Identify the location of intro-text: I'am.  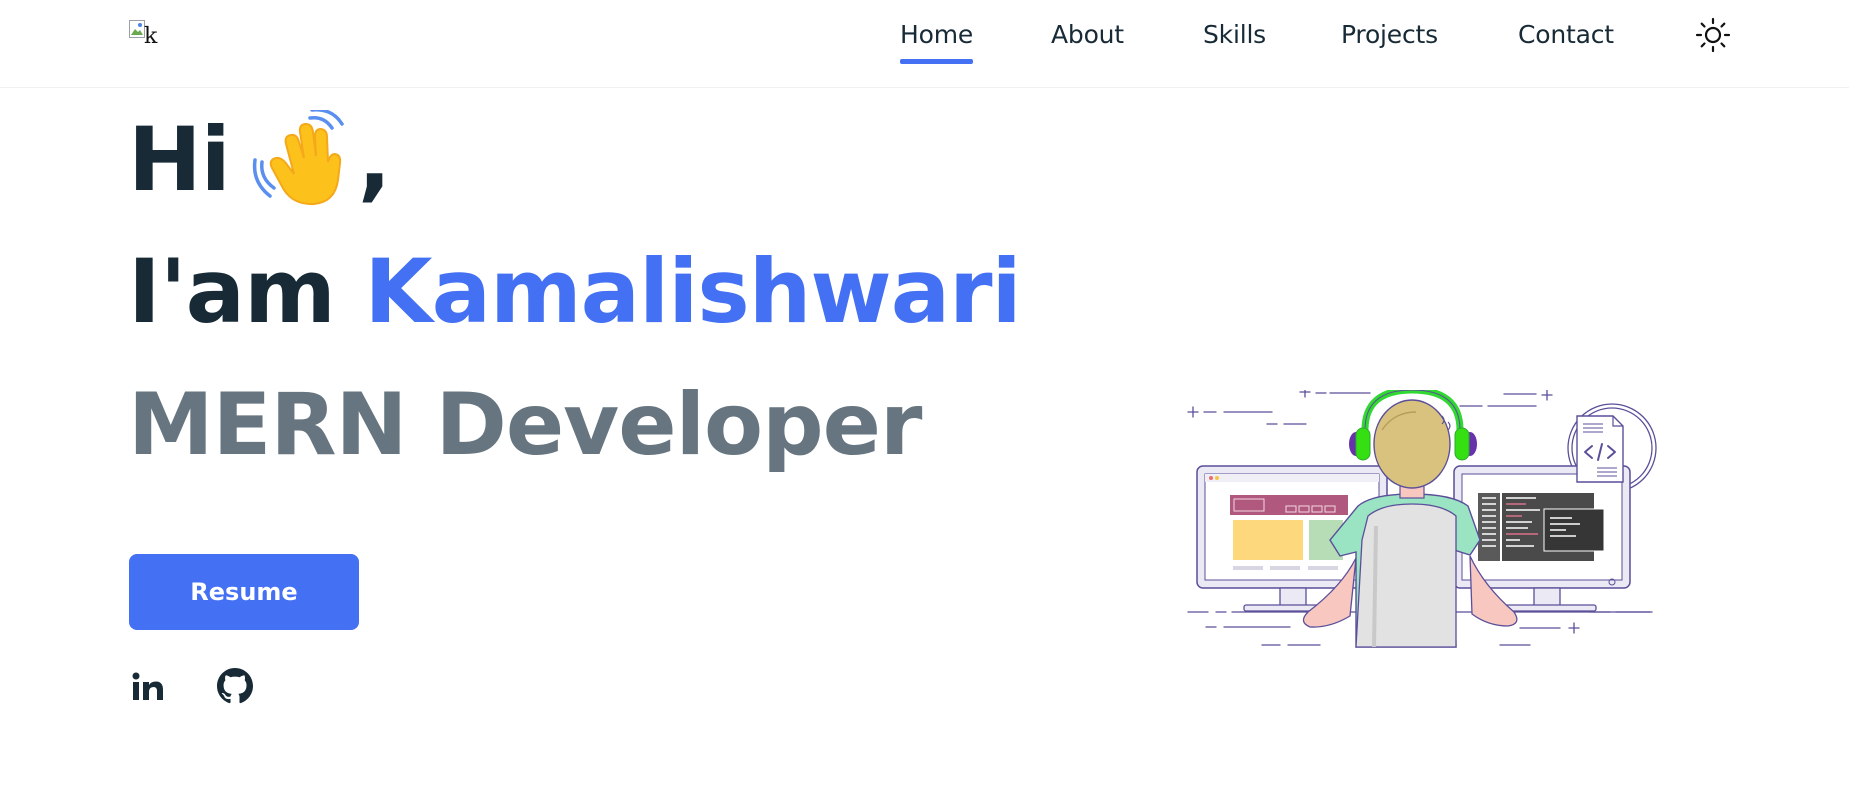
(232, 291).